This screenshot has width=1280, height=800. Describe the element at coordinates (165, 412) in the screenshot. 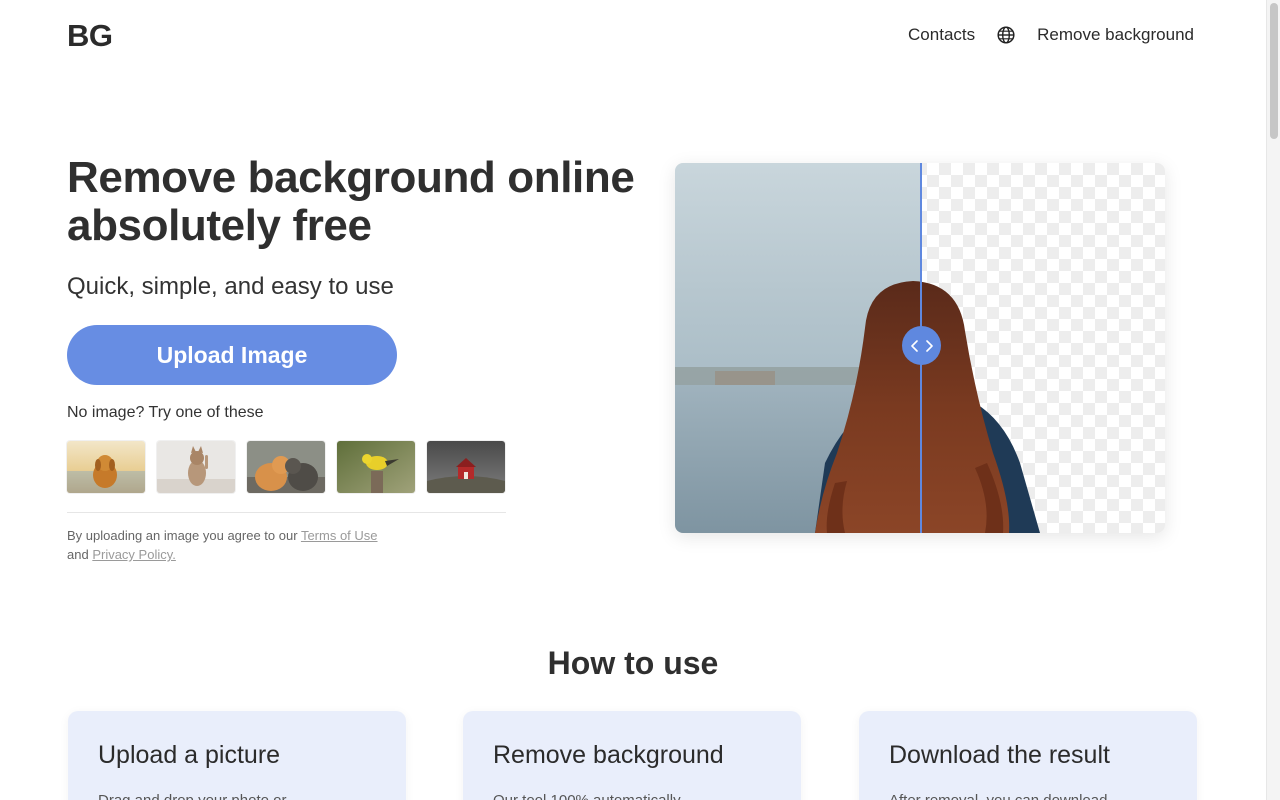

I see `sample-prompt: No image? Try one of these` at that location.